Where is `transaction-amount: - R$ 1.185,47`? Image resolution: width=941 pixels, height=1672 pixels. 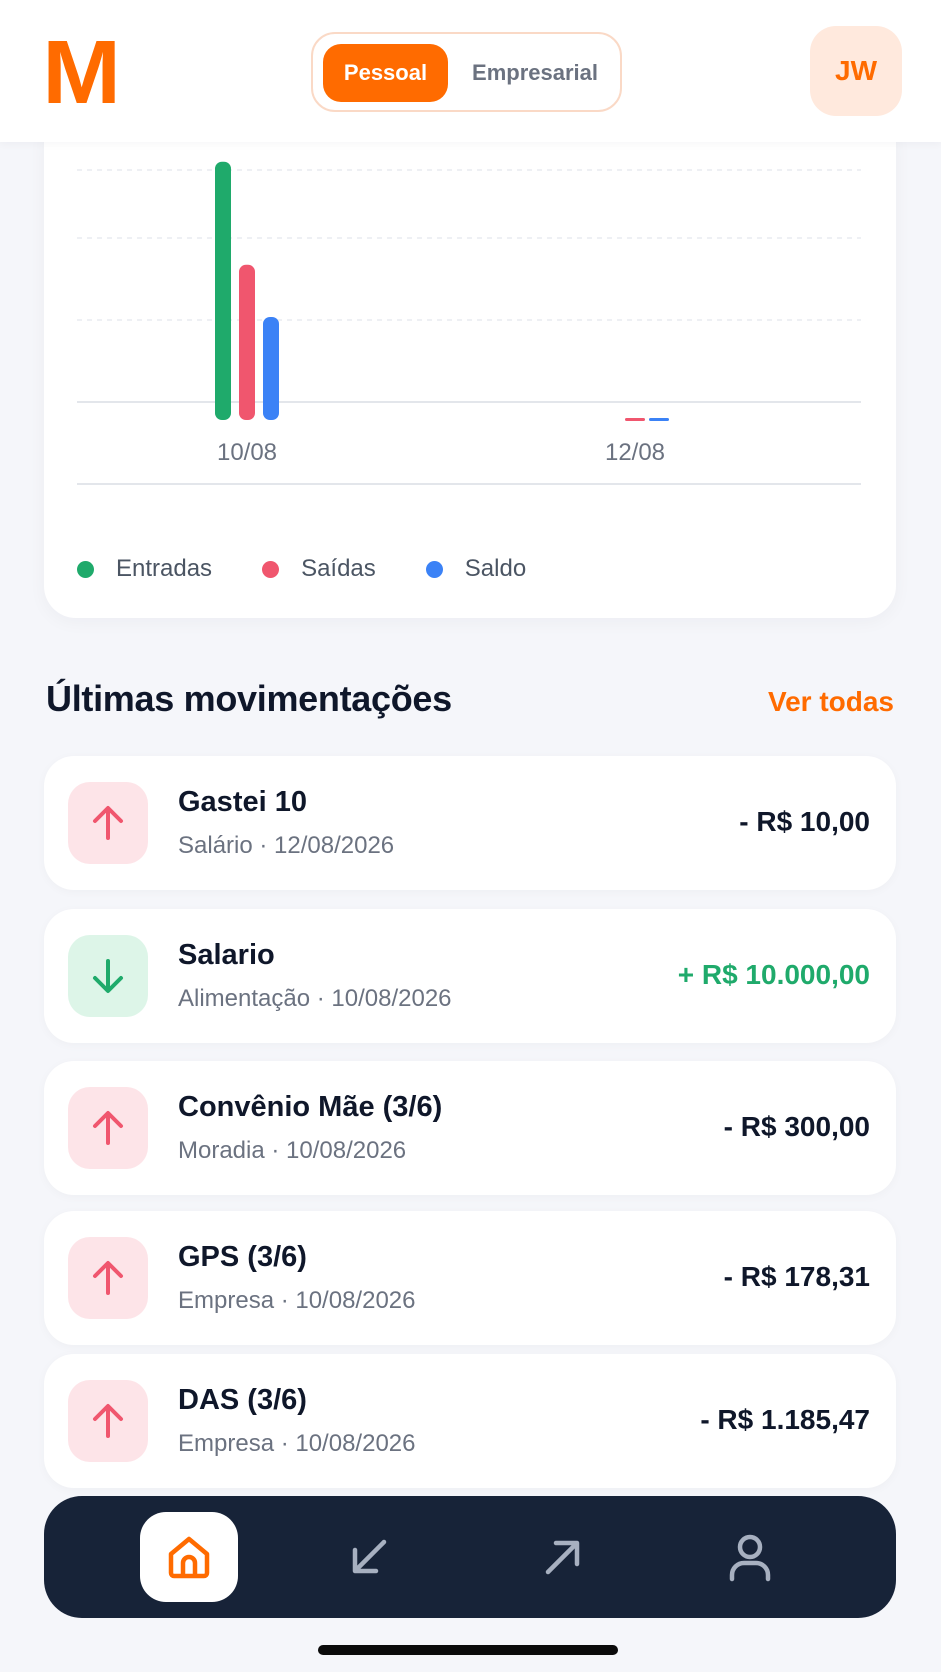
transaction-amount: - R$ 1.185,47 is located at coordinates (785, 1419).